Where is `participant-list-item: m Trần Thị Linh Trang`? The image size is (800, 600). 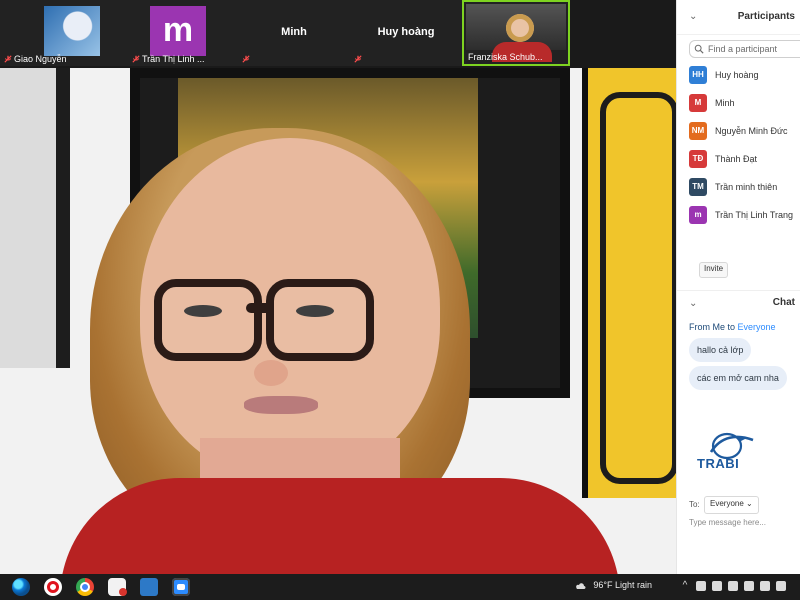
participant-list-item: m Trần Thị Linh Trang is located at coordinates (744, 220).